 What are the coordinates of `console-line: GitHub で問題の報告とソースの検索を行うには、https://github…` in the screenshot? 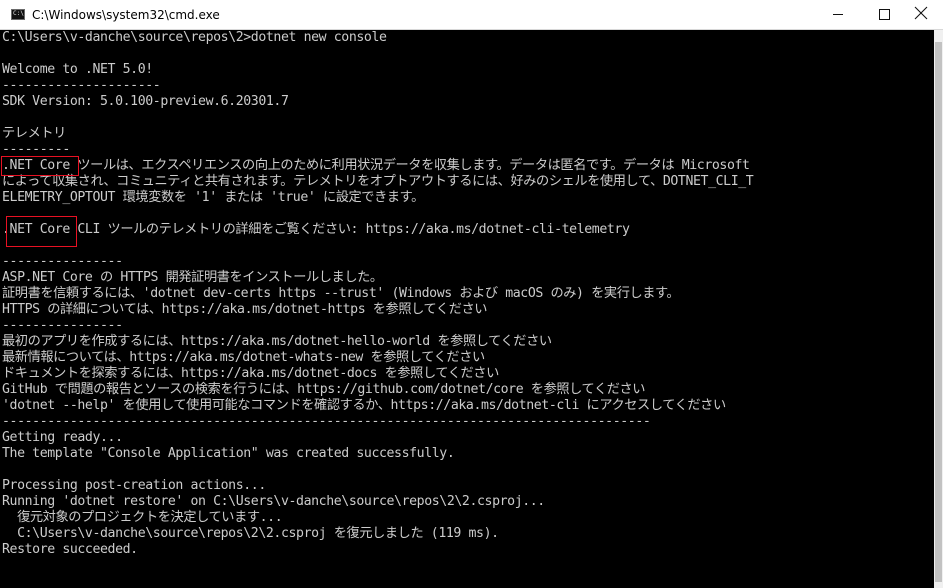 It's located at (324, 389).